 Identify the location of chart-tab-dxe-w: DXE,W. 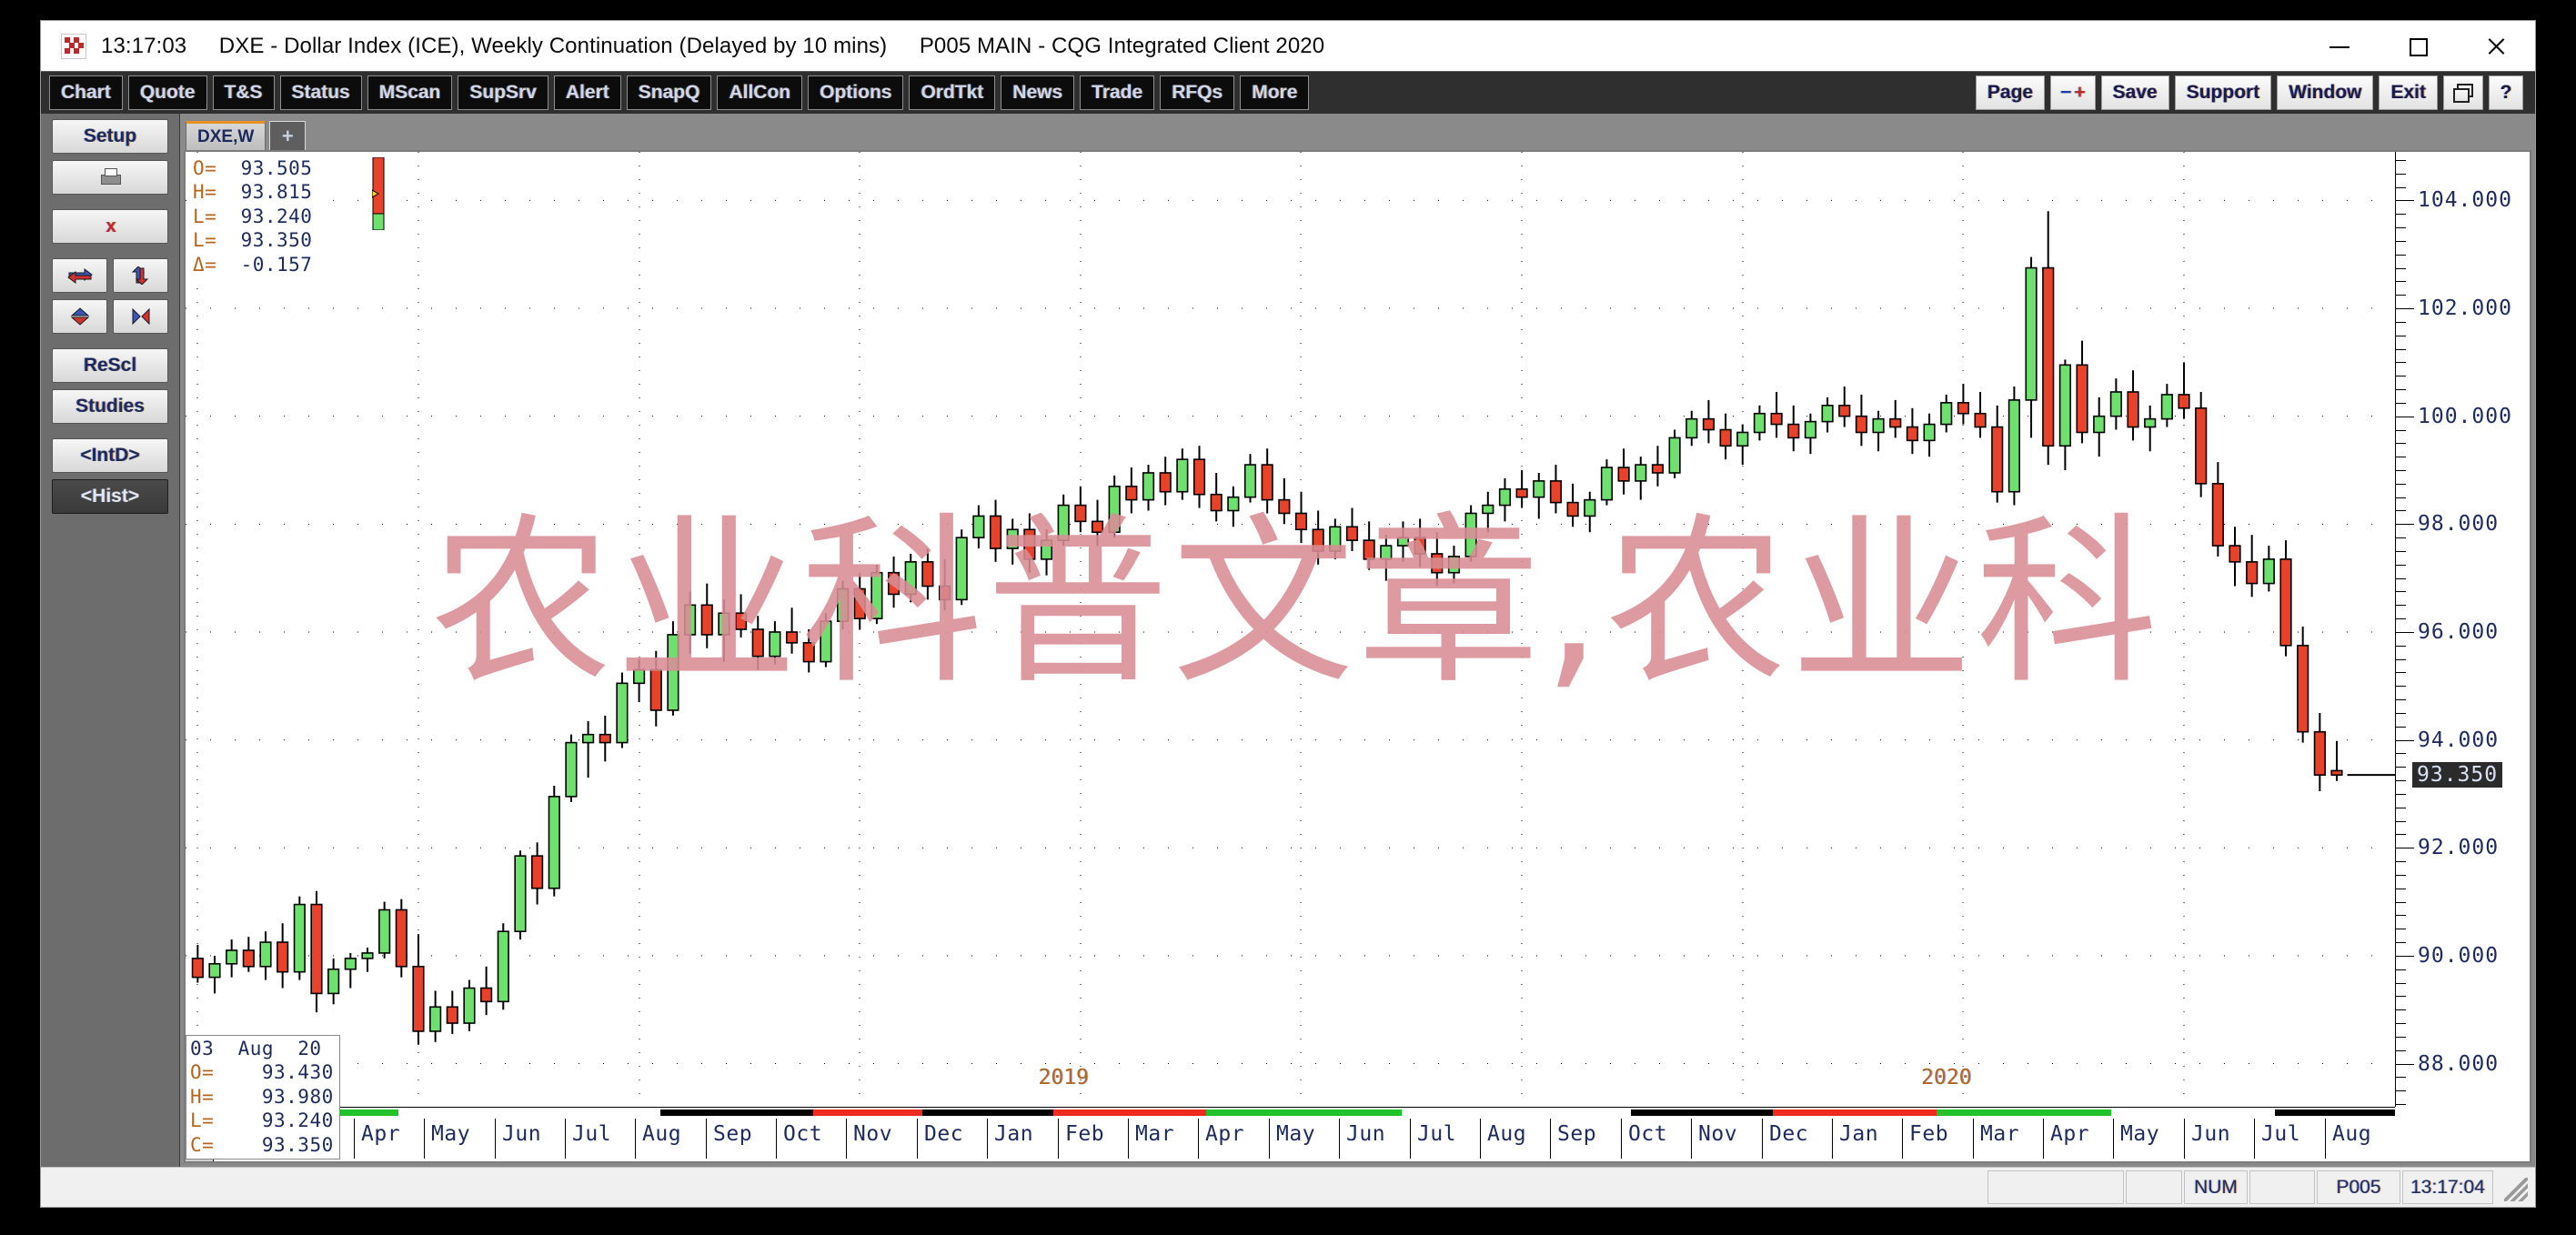
(226, 135).